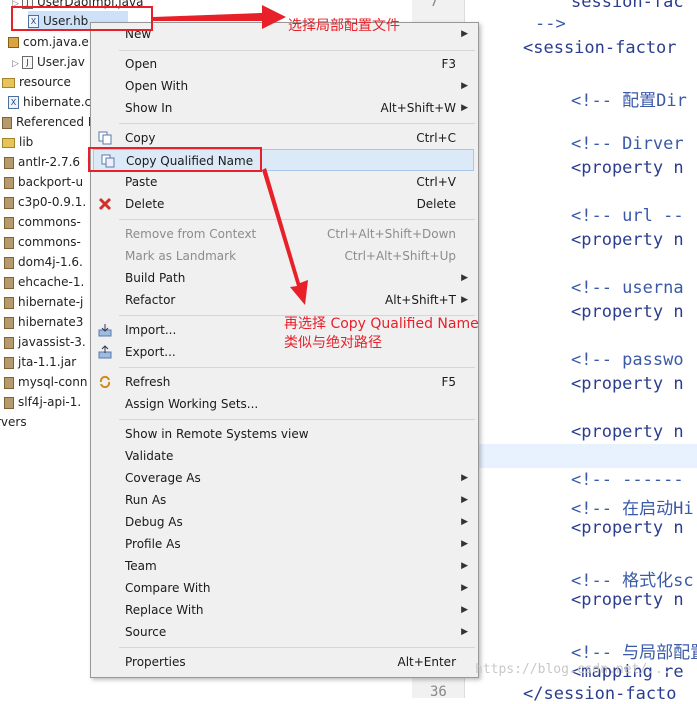  What do you see at coordinates (42, 402) in the screenshot?
I see `tree-item: slf4j-api-1.` at bounding box center [42, 402].